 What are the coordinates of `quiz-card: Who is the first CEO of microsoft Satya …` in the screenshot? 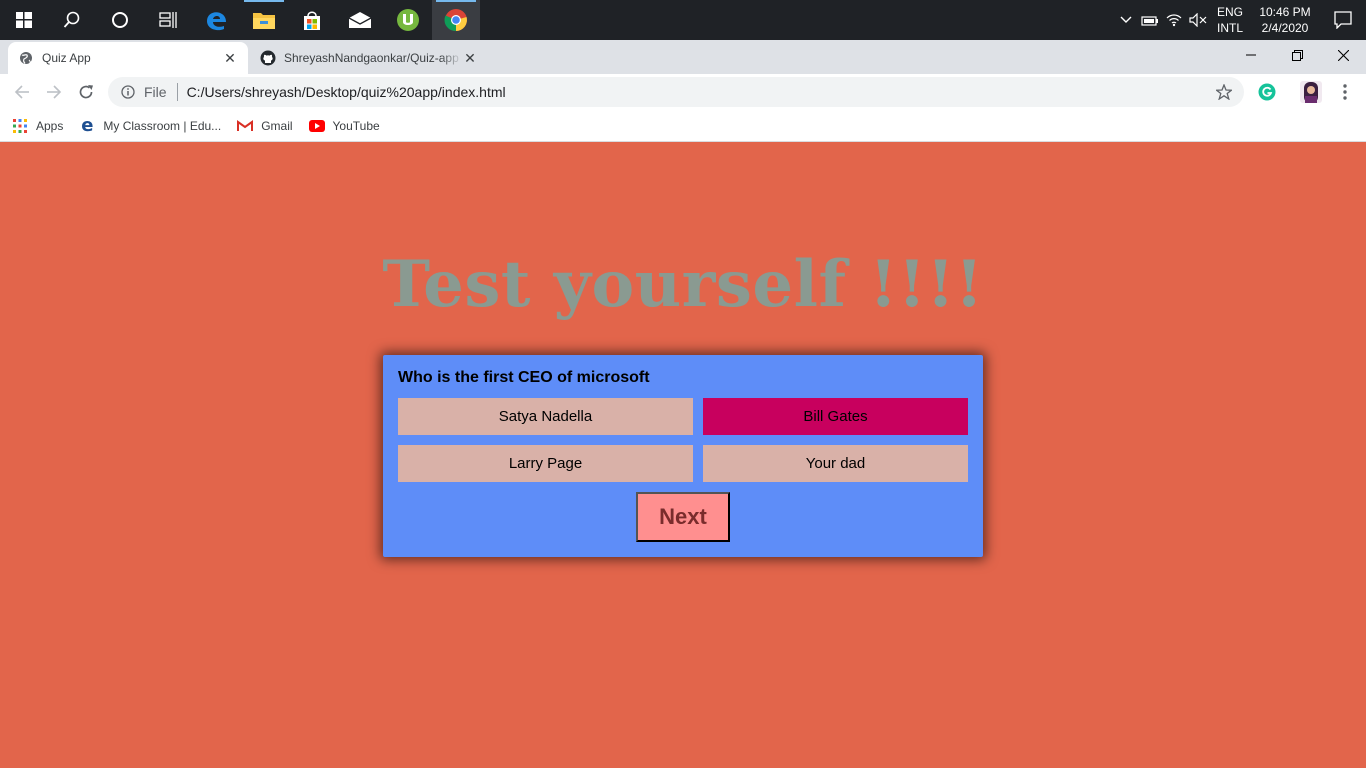 It's located at (683, 456).